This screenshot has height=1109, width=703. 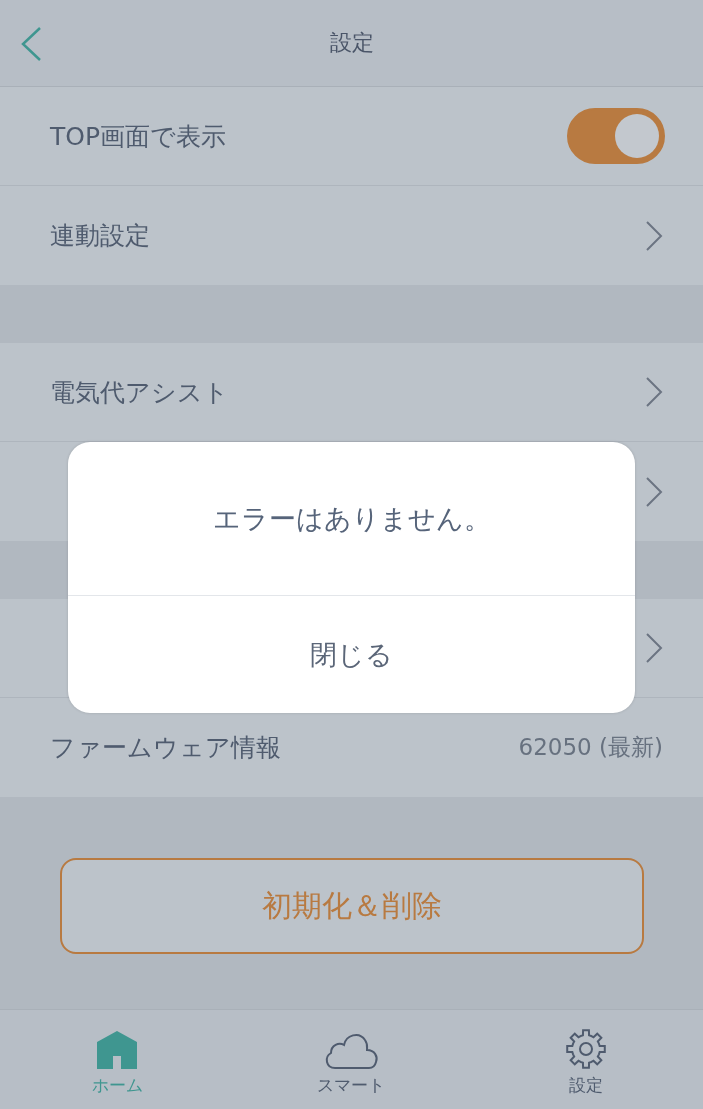 I want to click on setting-label: 電気代アシスト, so click(x=140, y=392).